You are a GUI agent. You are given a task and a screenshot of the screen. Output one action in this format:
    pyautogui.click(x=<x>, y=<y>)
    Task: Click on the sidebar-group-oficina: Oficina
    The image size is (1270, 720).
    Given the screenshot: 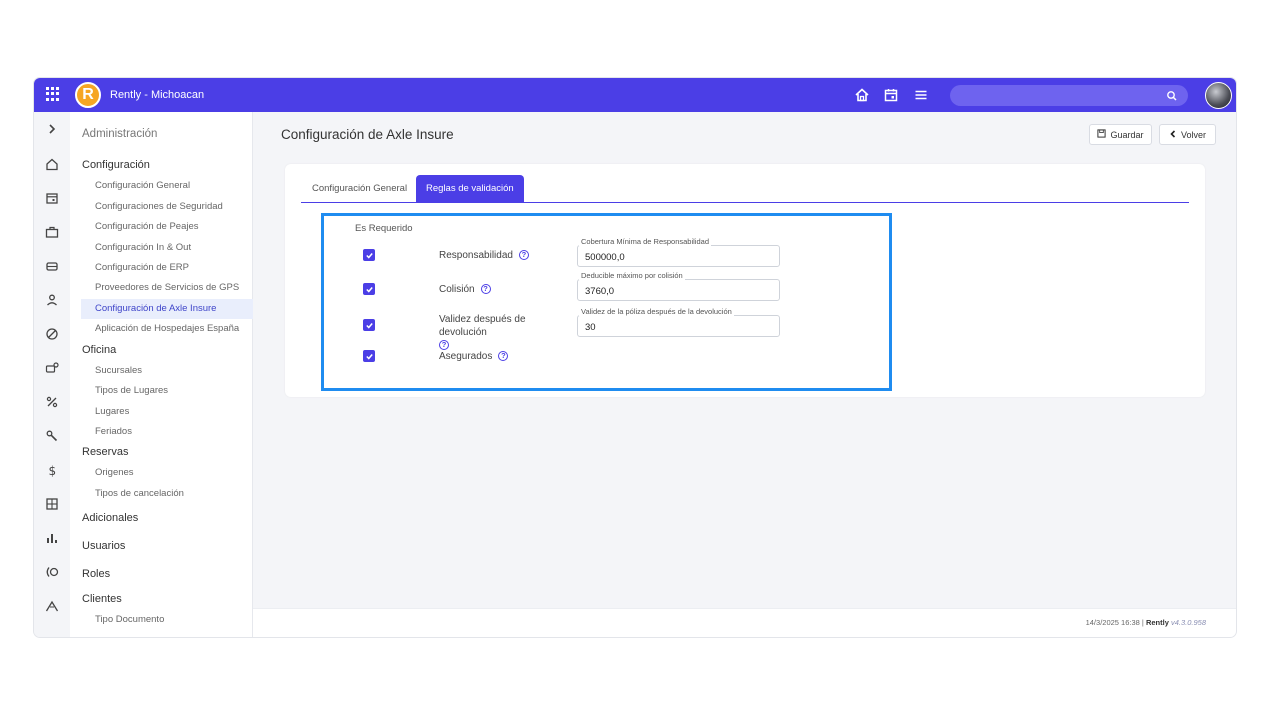 What is the action you would take?
    pyautogui.click(x=99, y=350)
    